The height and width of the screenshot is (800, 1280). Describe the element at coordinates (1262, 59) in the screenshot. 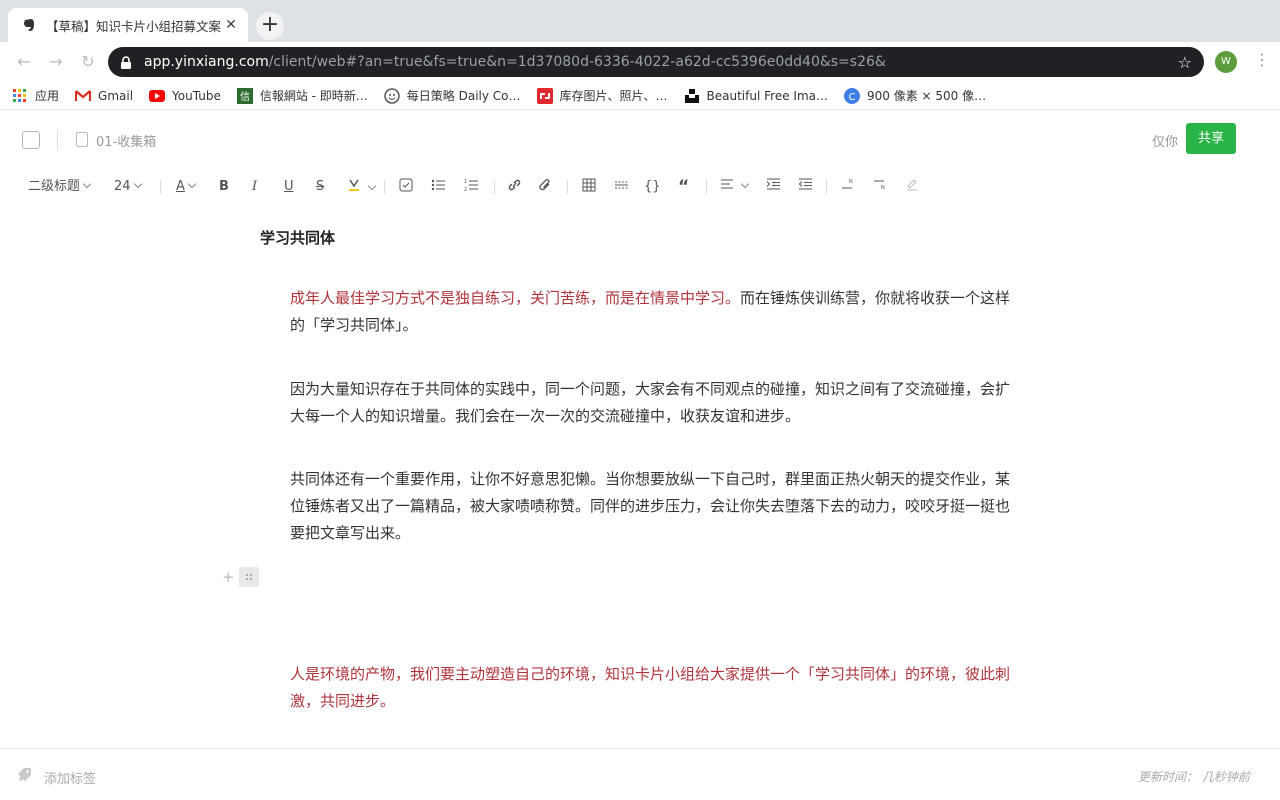

I see `browser-menu-icon: ⋮` at that location.